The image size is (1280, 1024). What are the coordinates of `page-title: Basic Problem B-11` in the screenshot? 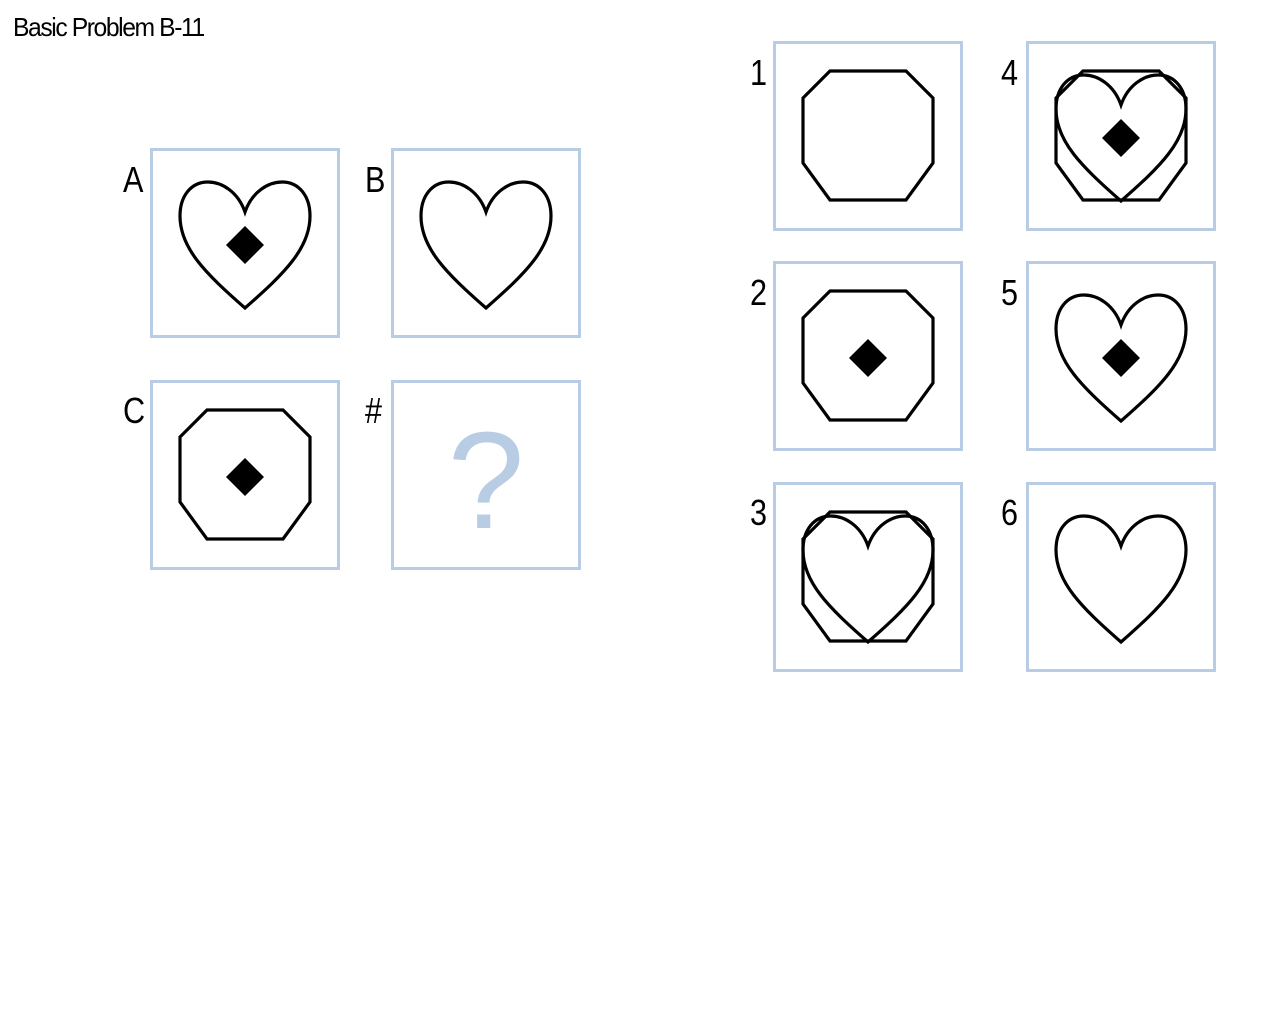 It's located at (109, 27).